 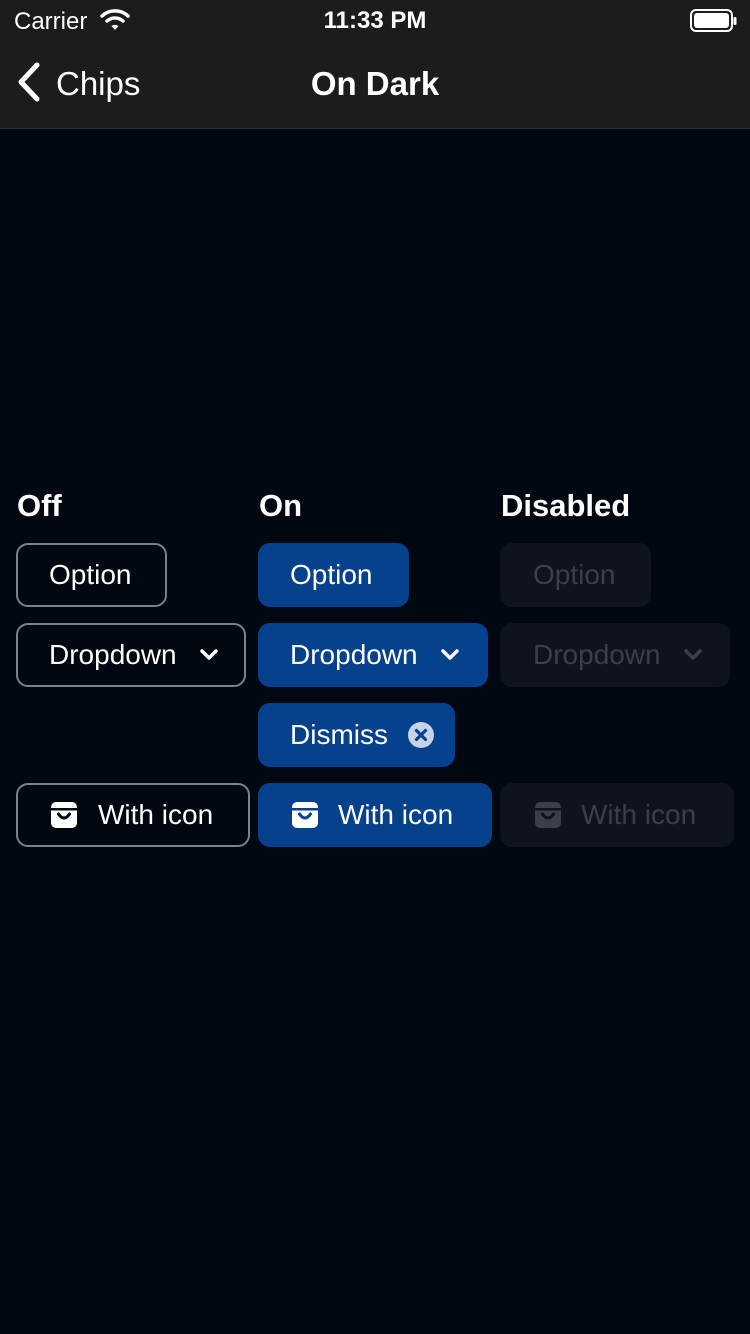 I want to click on page-title: On Dark, so click(x=375, y=83).